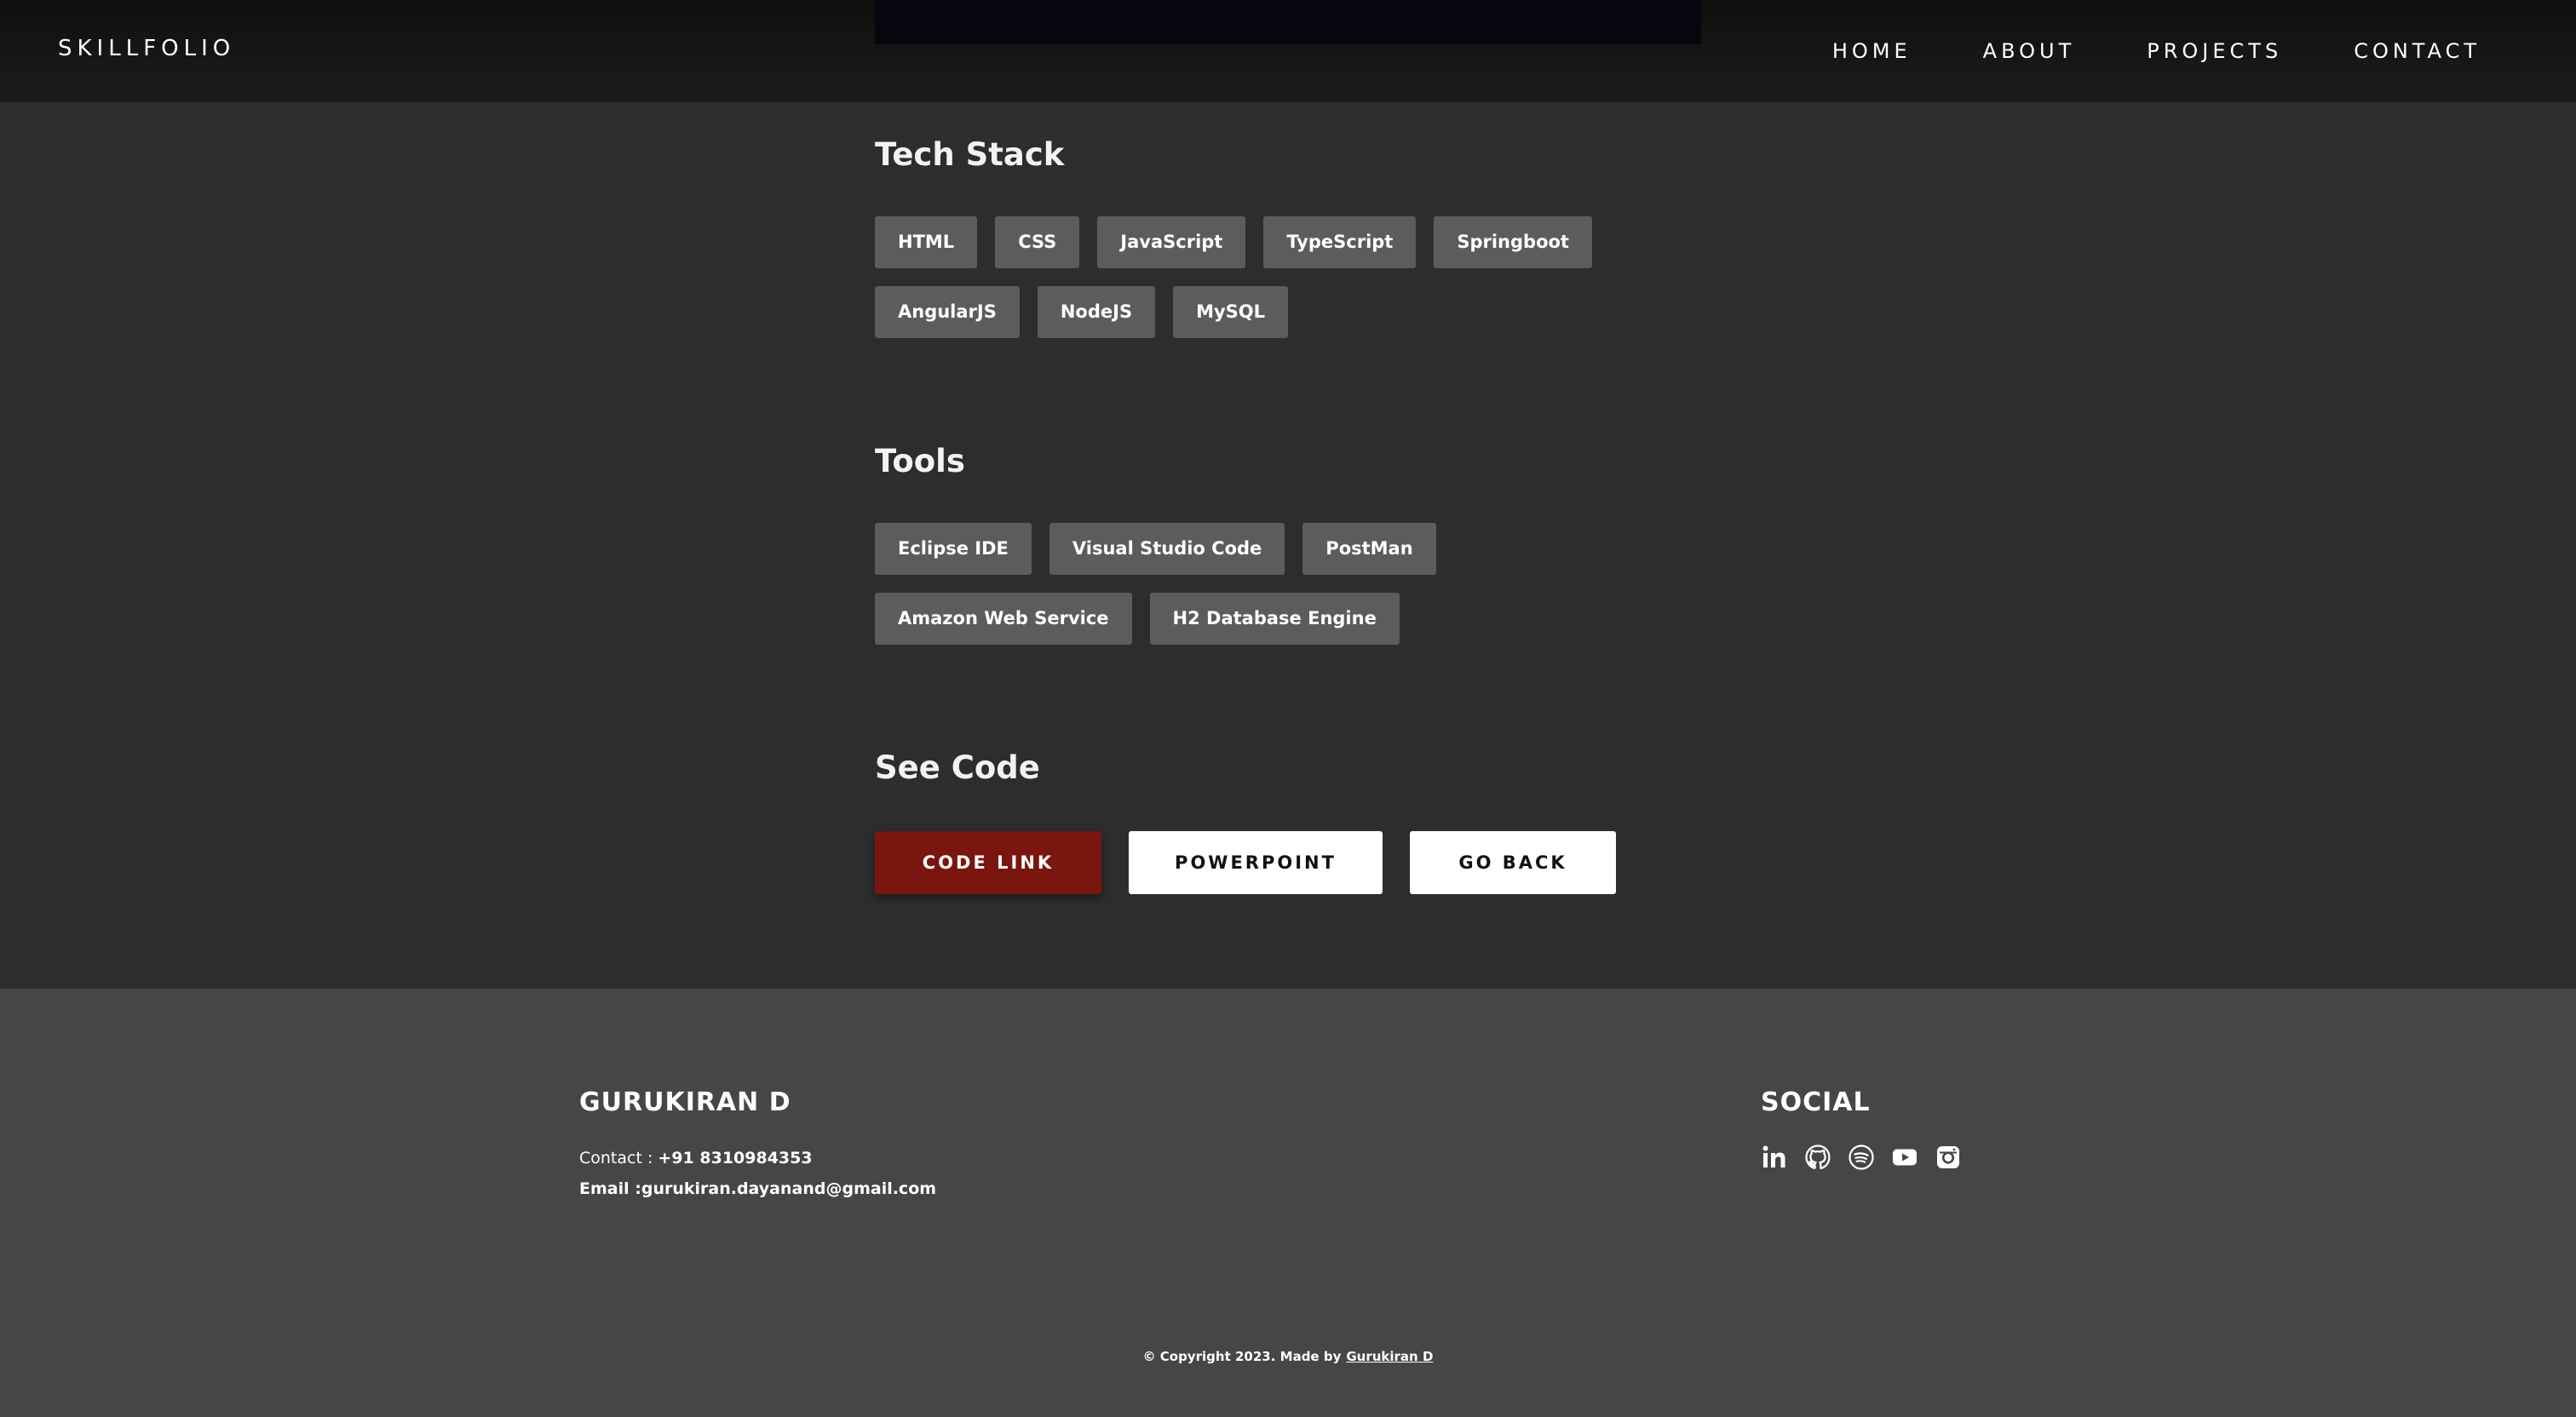 Image resolution: width=2576 pixels, height=1417 pixels. What do you see at coordinates (1288, 11) in the screenshot?
I see `image-faint-text` at bounding box center [1288, 11].